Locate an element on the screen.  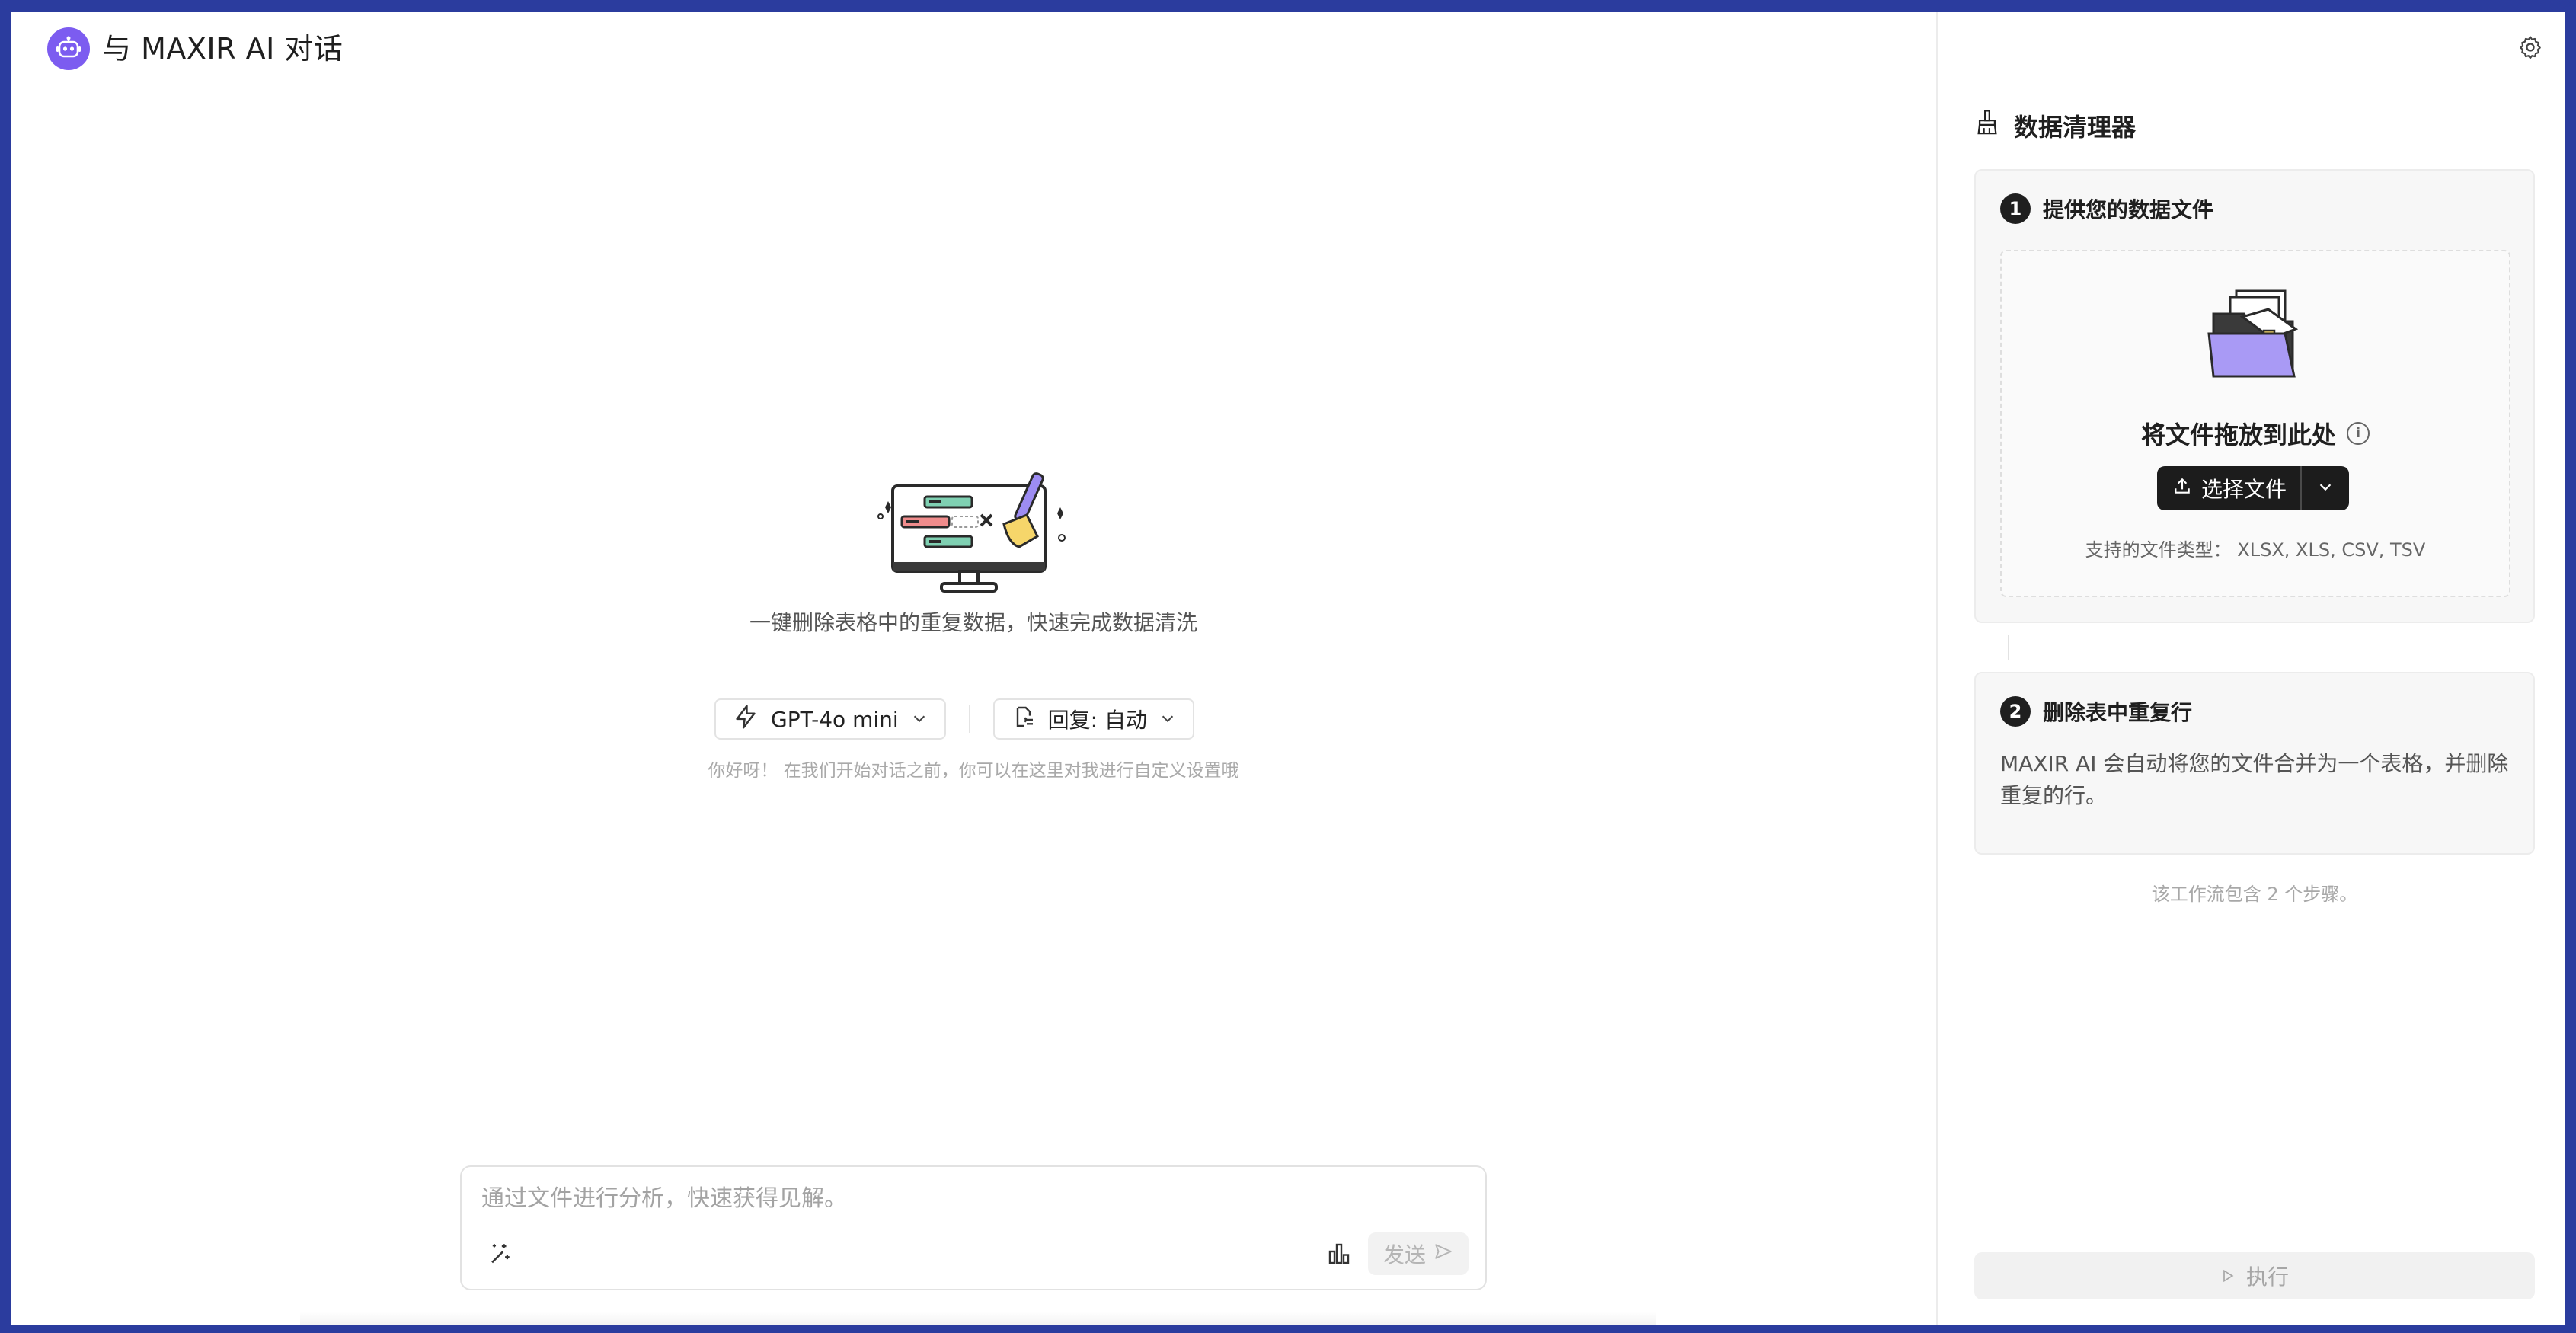
data-cleaning-illustration is located at coordinates (974, 533).